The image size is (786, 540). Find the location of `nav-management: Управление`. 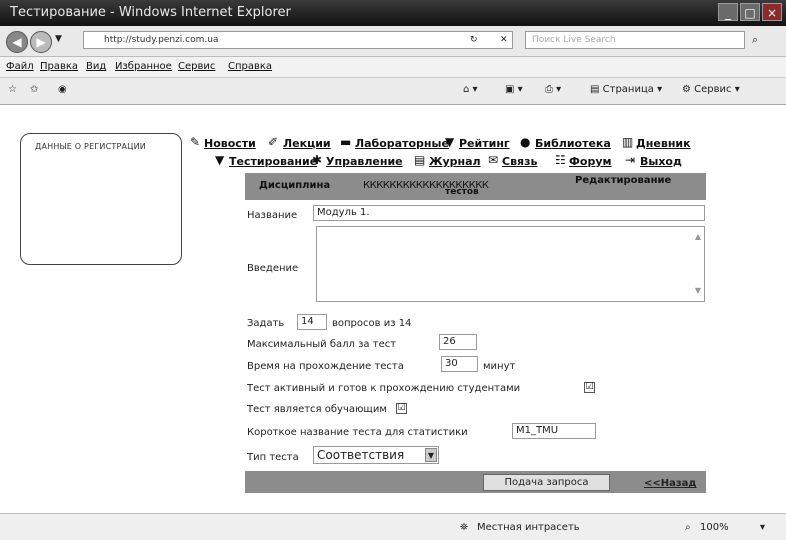

nav-management: Управление is located at coordinates (364, 161).